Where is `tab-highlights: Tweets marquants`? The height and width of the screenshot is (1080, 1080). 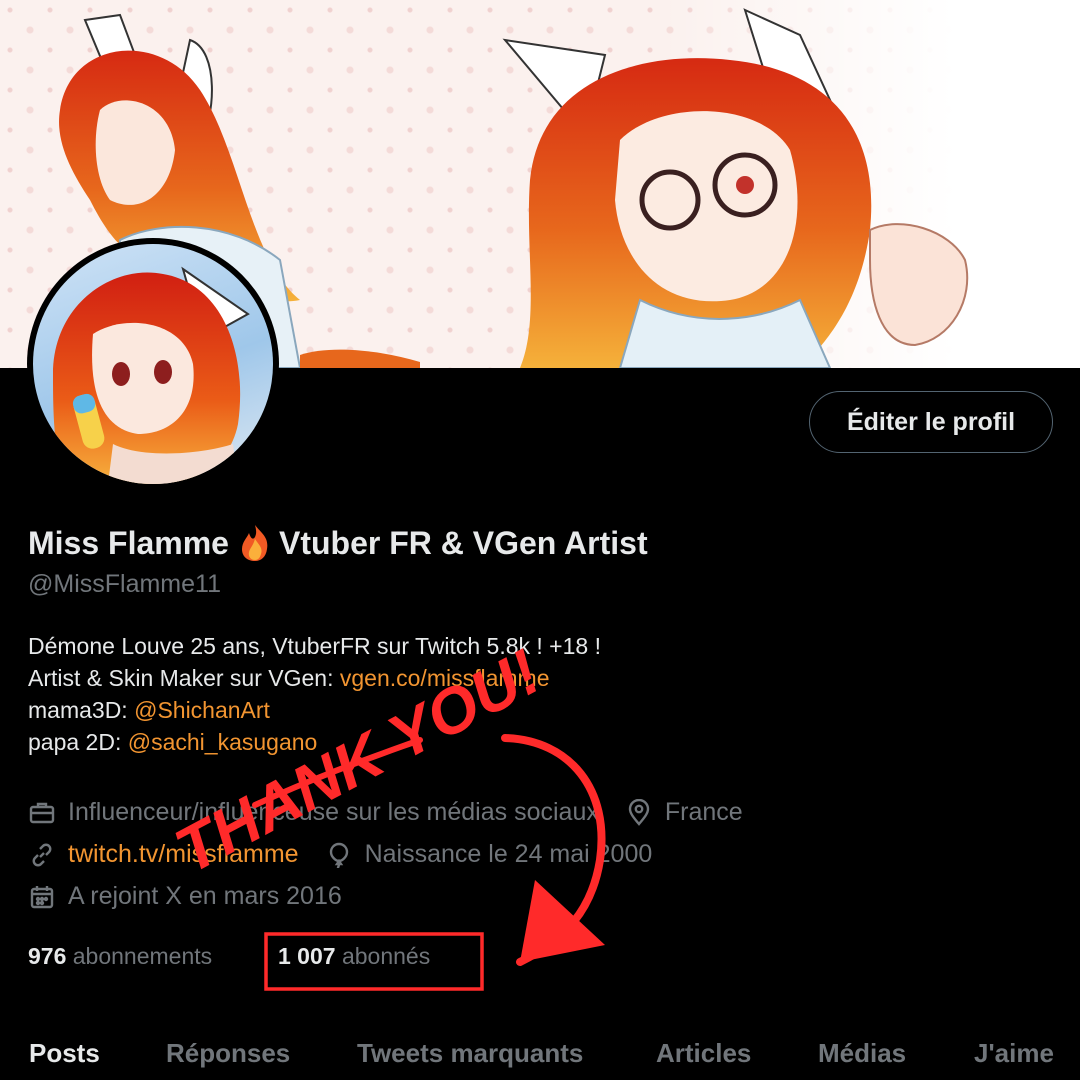
tab-highlights: Tweets marquants is located at coordinates (470, 1053).